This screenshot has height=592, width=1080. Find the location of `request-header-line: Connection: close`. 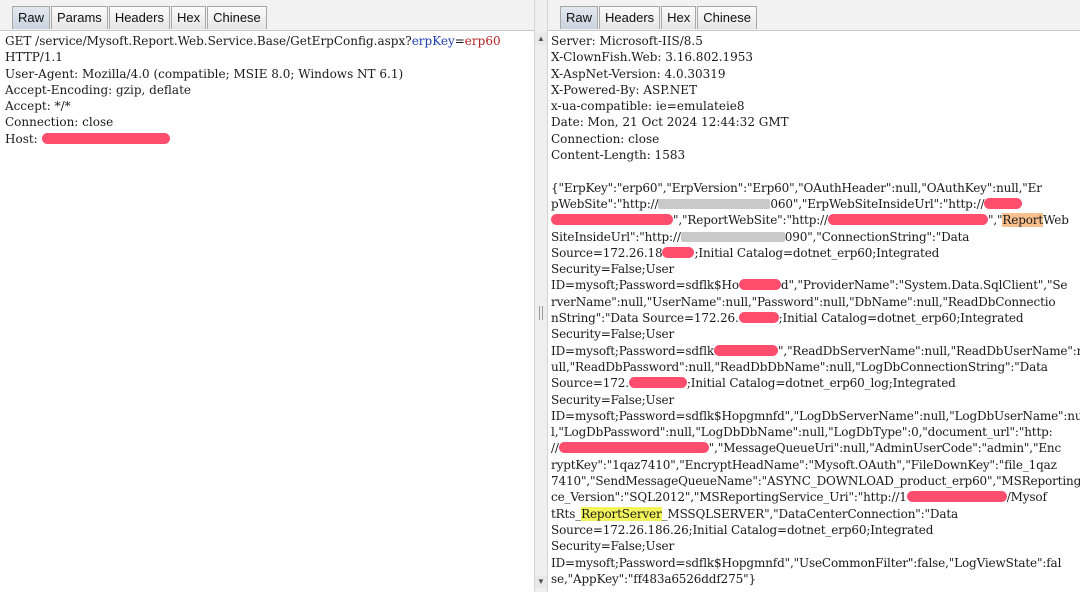

request-header-line: Connection: close is located at coordinates (59, 122).